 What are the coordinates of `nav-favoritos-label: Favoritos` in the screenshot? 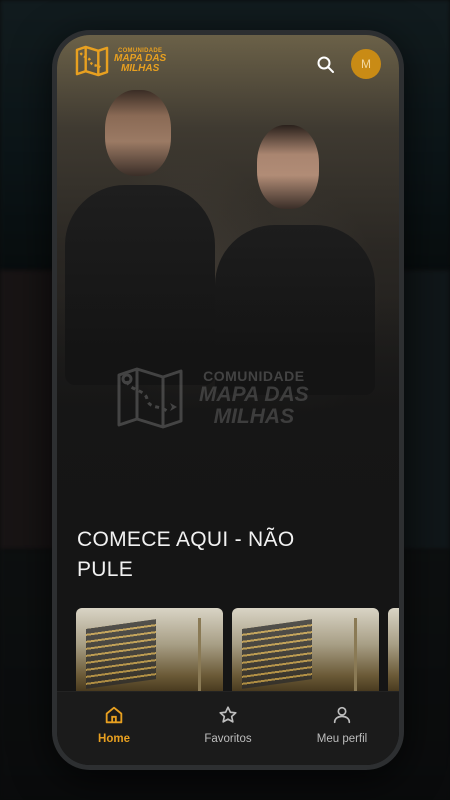 It's located at (228, 739).